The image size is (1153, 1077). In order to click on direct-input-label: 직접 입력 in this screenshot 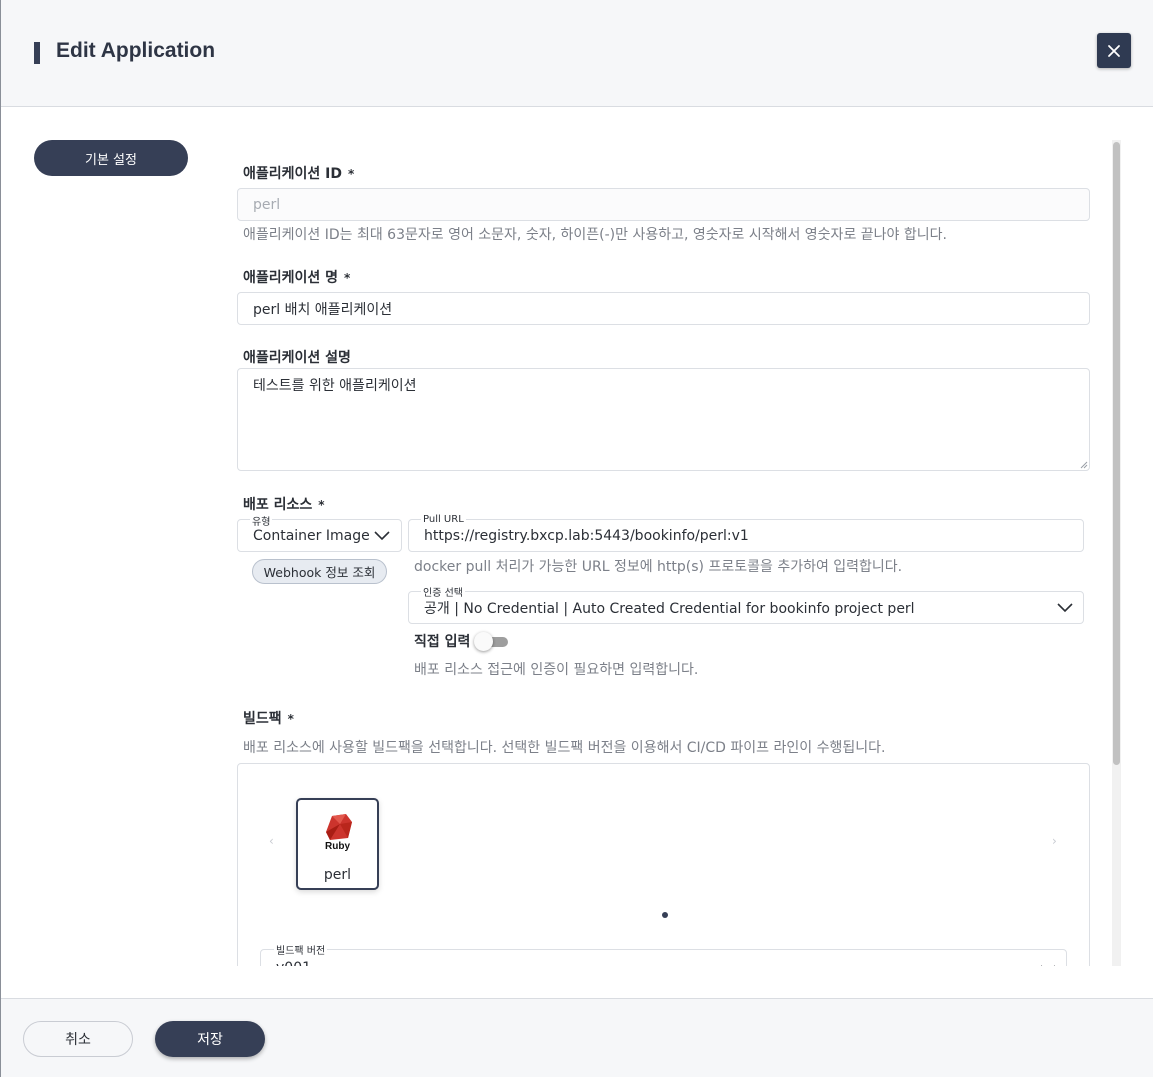, I will do `click(442, 642)`.